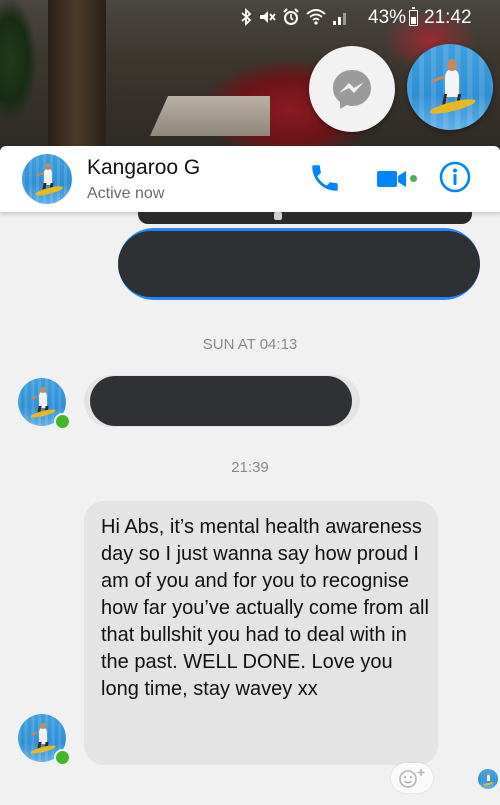 The height and width of the screenshot is (805, 500). I want to click on battery-icon, so click(413, 16).